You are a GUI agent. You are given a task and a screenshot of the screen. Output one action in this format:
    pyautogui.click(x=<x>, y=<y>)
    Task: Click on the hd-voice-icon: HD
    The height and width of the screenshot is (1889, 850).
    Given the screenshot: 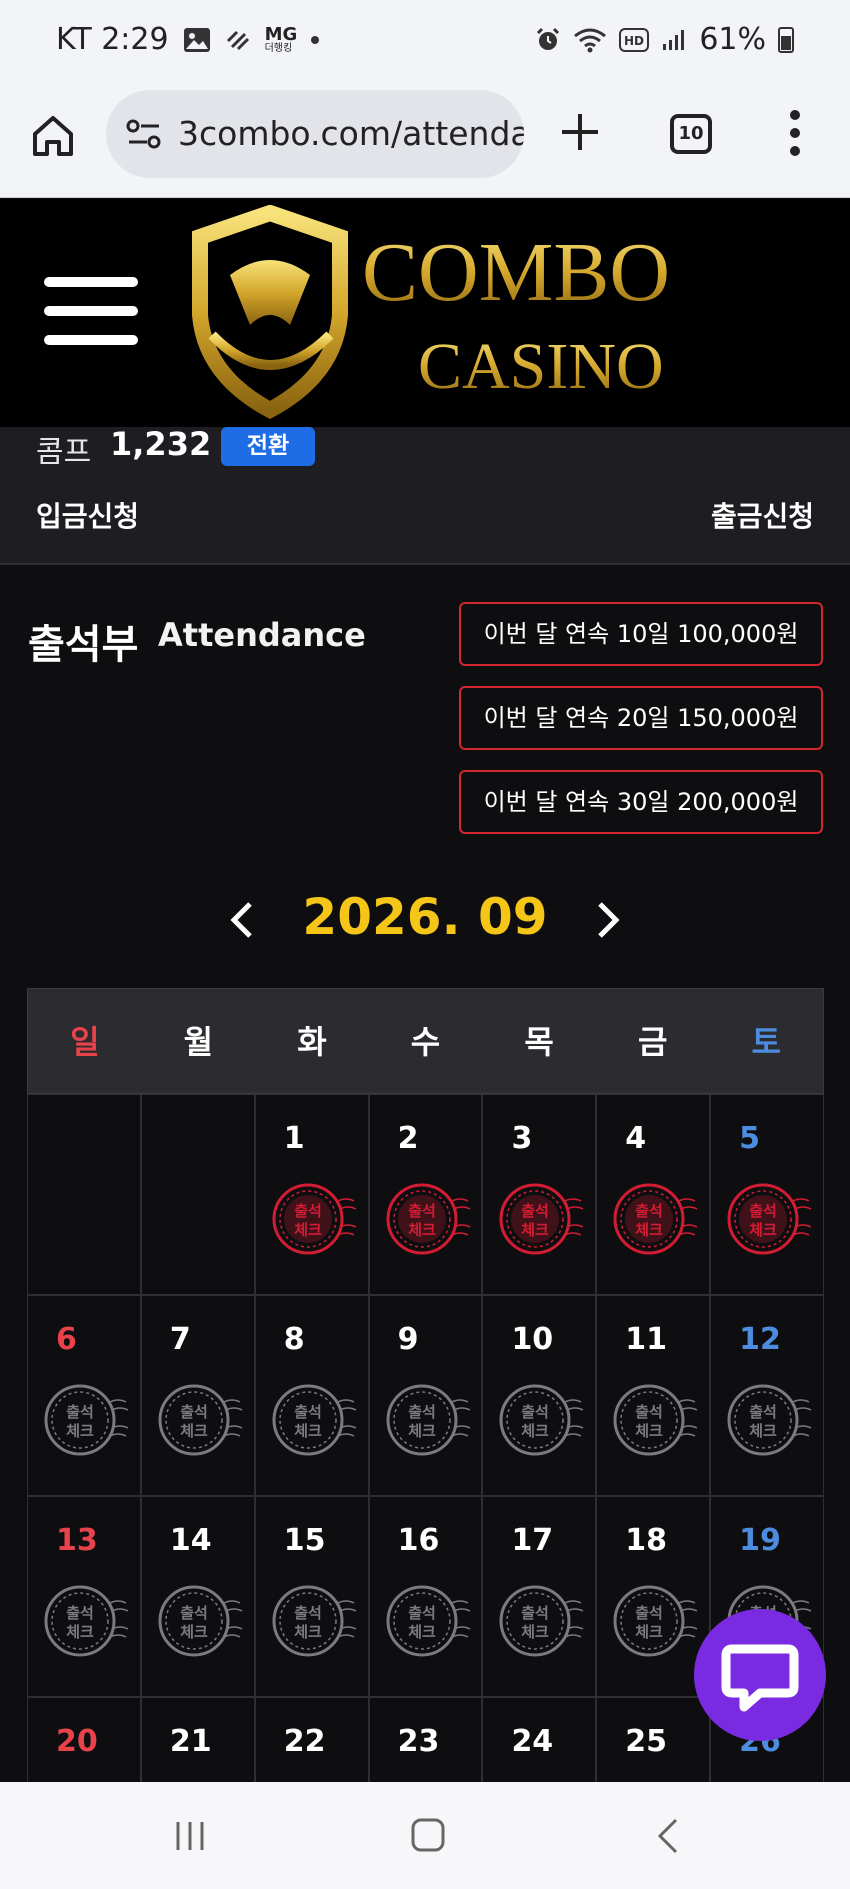 What is the action you would take?
    pyautogui.click(x=634, y=39)
    